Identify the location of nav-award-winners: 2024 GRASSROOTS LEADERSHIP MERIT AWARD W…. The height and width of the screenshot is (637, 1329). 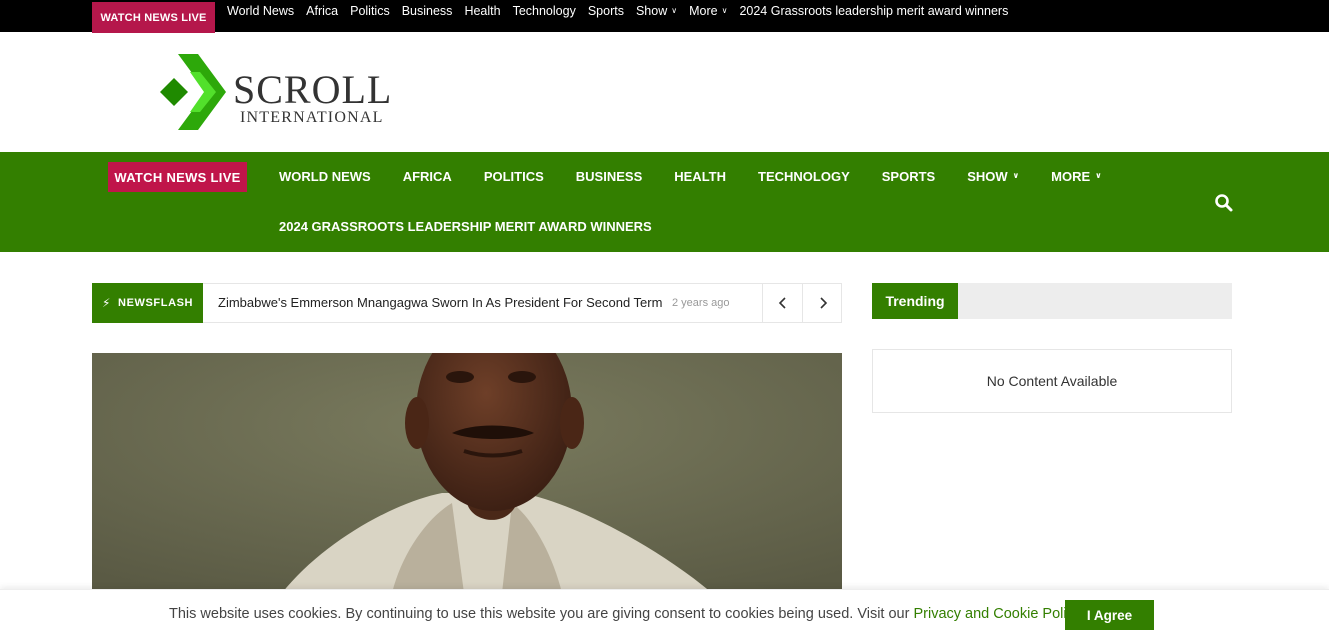
(465, 226).